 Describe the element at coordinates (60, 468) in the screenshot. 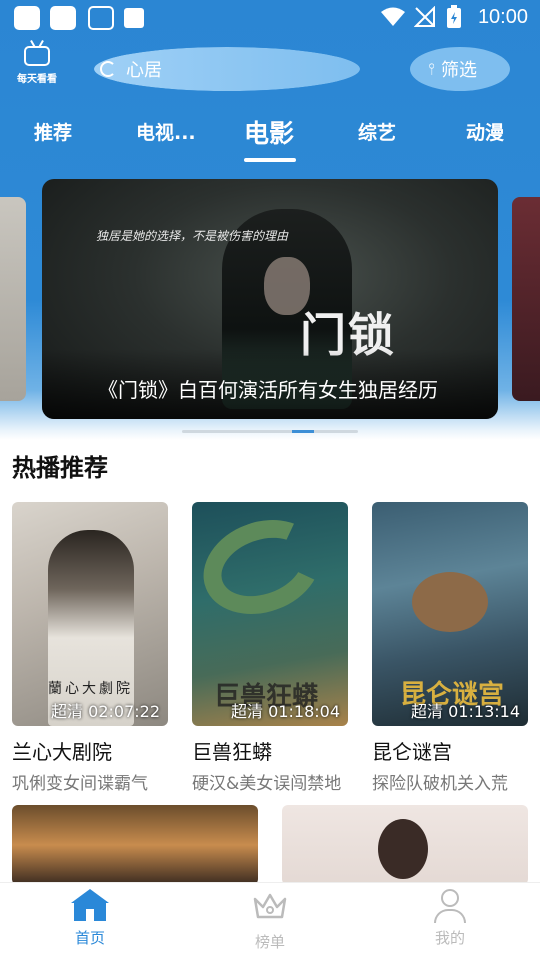

I see `section-title: 热播推荐` at that location.